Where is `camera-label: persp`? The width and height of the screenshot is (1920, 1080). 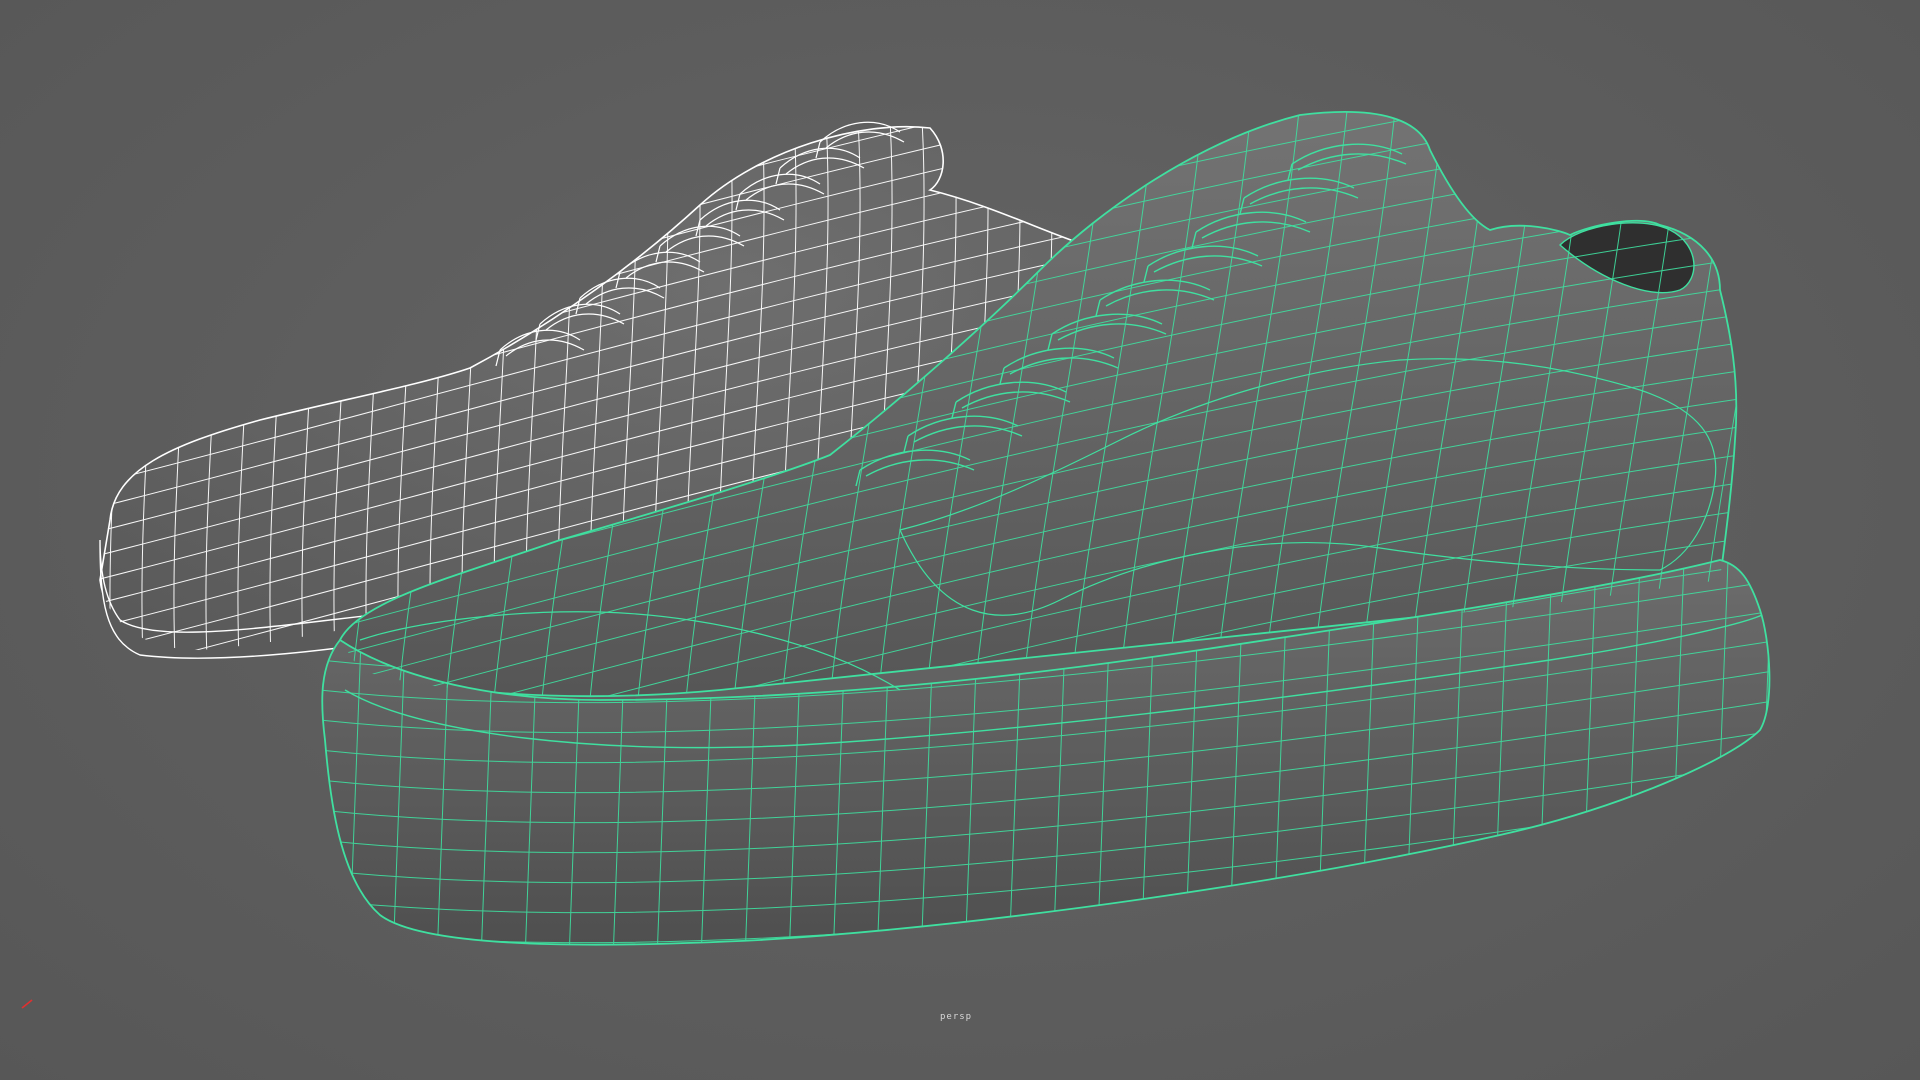
camera-label: persp is located at coordinates (956, 1017).